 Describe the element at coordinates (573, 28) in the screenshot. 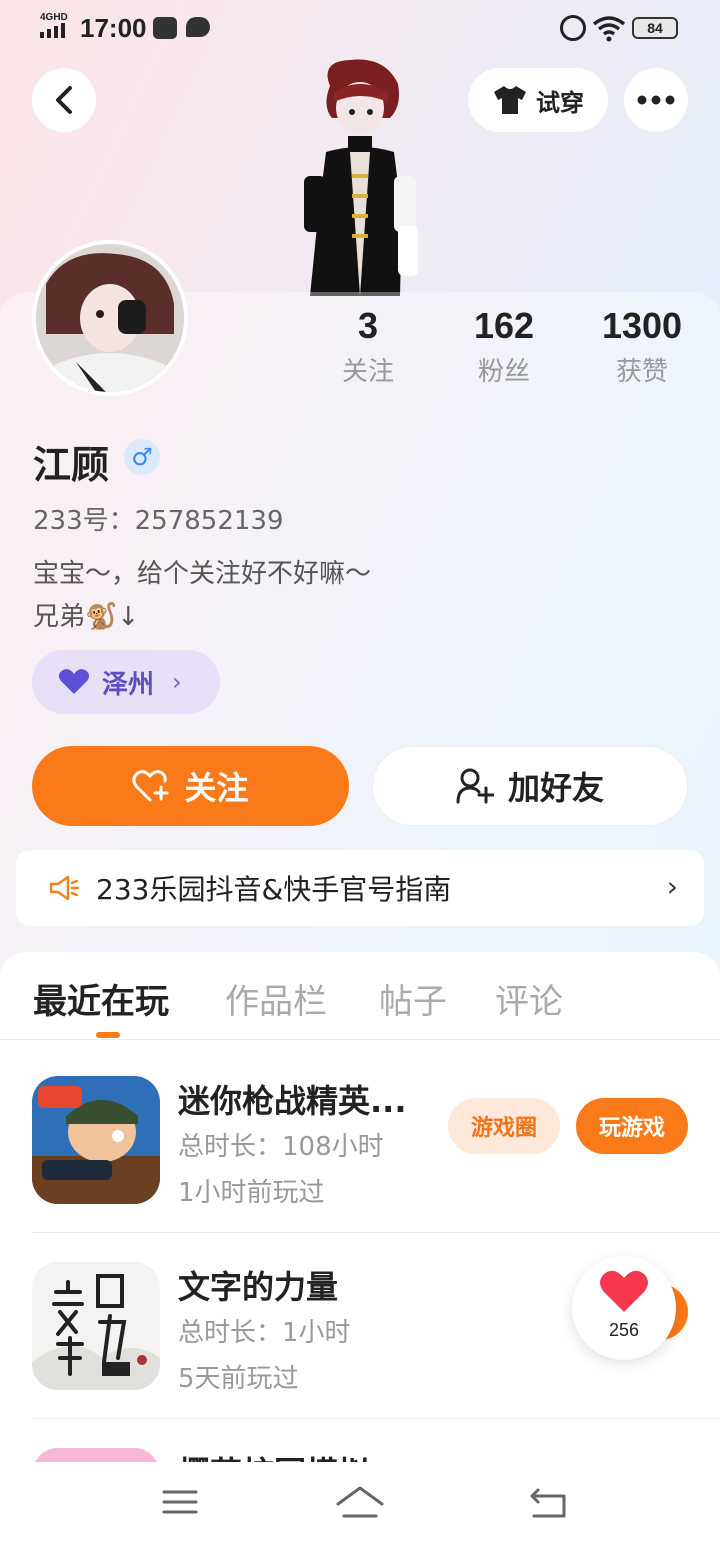

I see `alarm-icon` at that location.